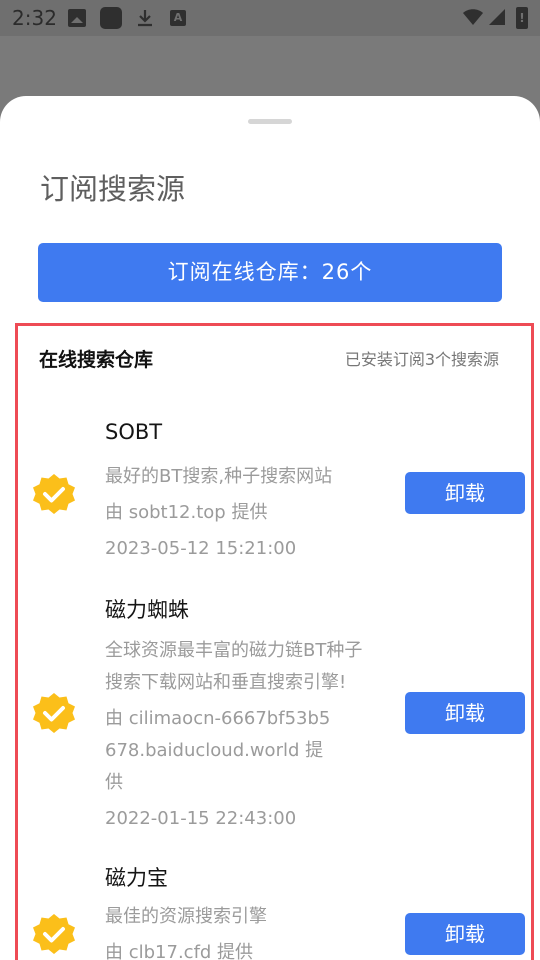  What do you see at coordinates (77, 18) in the screenshot?
I see `image-notification-icon` at bounding box center [77, 18].